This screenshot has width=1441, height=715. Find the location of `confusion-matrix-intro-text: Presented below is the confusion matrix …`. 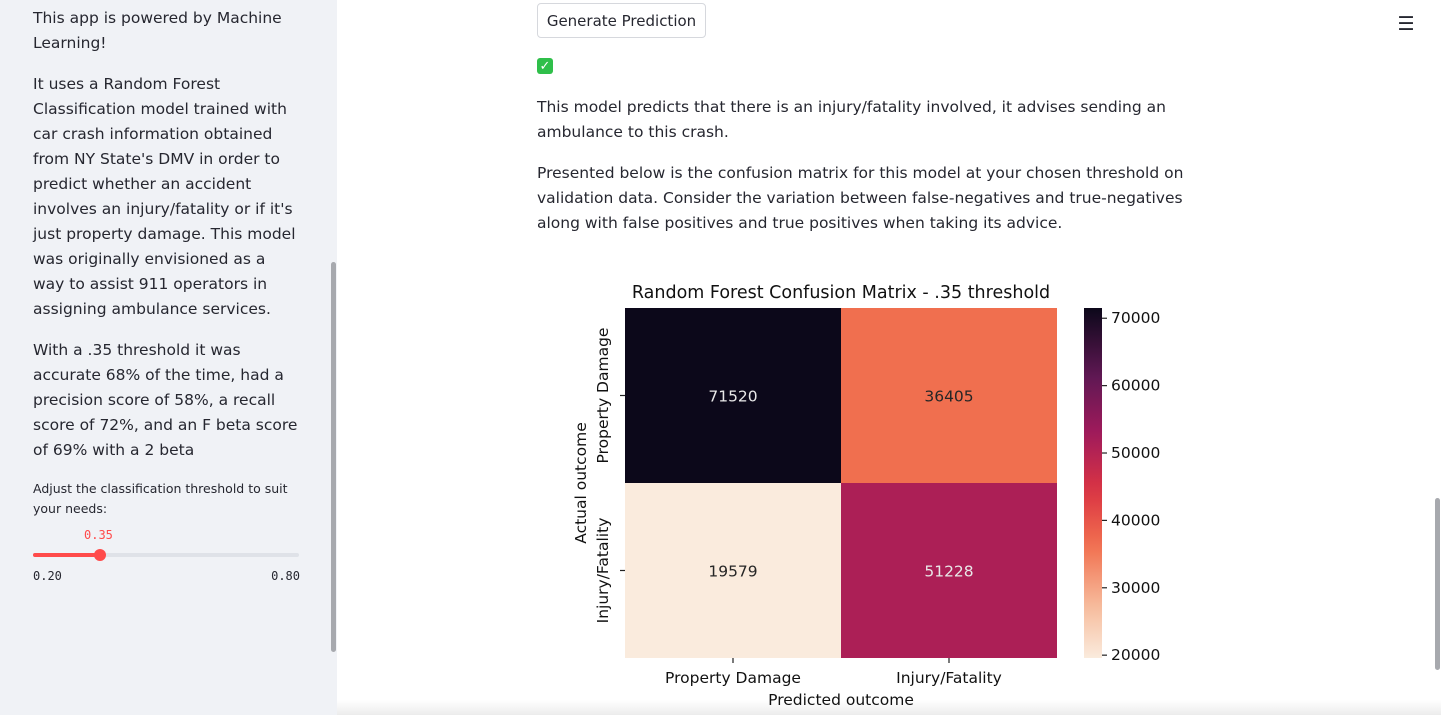

confusion-matrix-intro-text: Presented below is the confusion matrix … is located at coordinates (860, 198).